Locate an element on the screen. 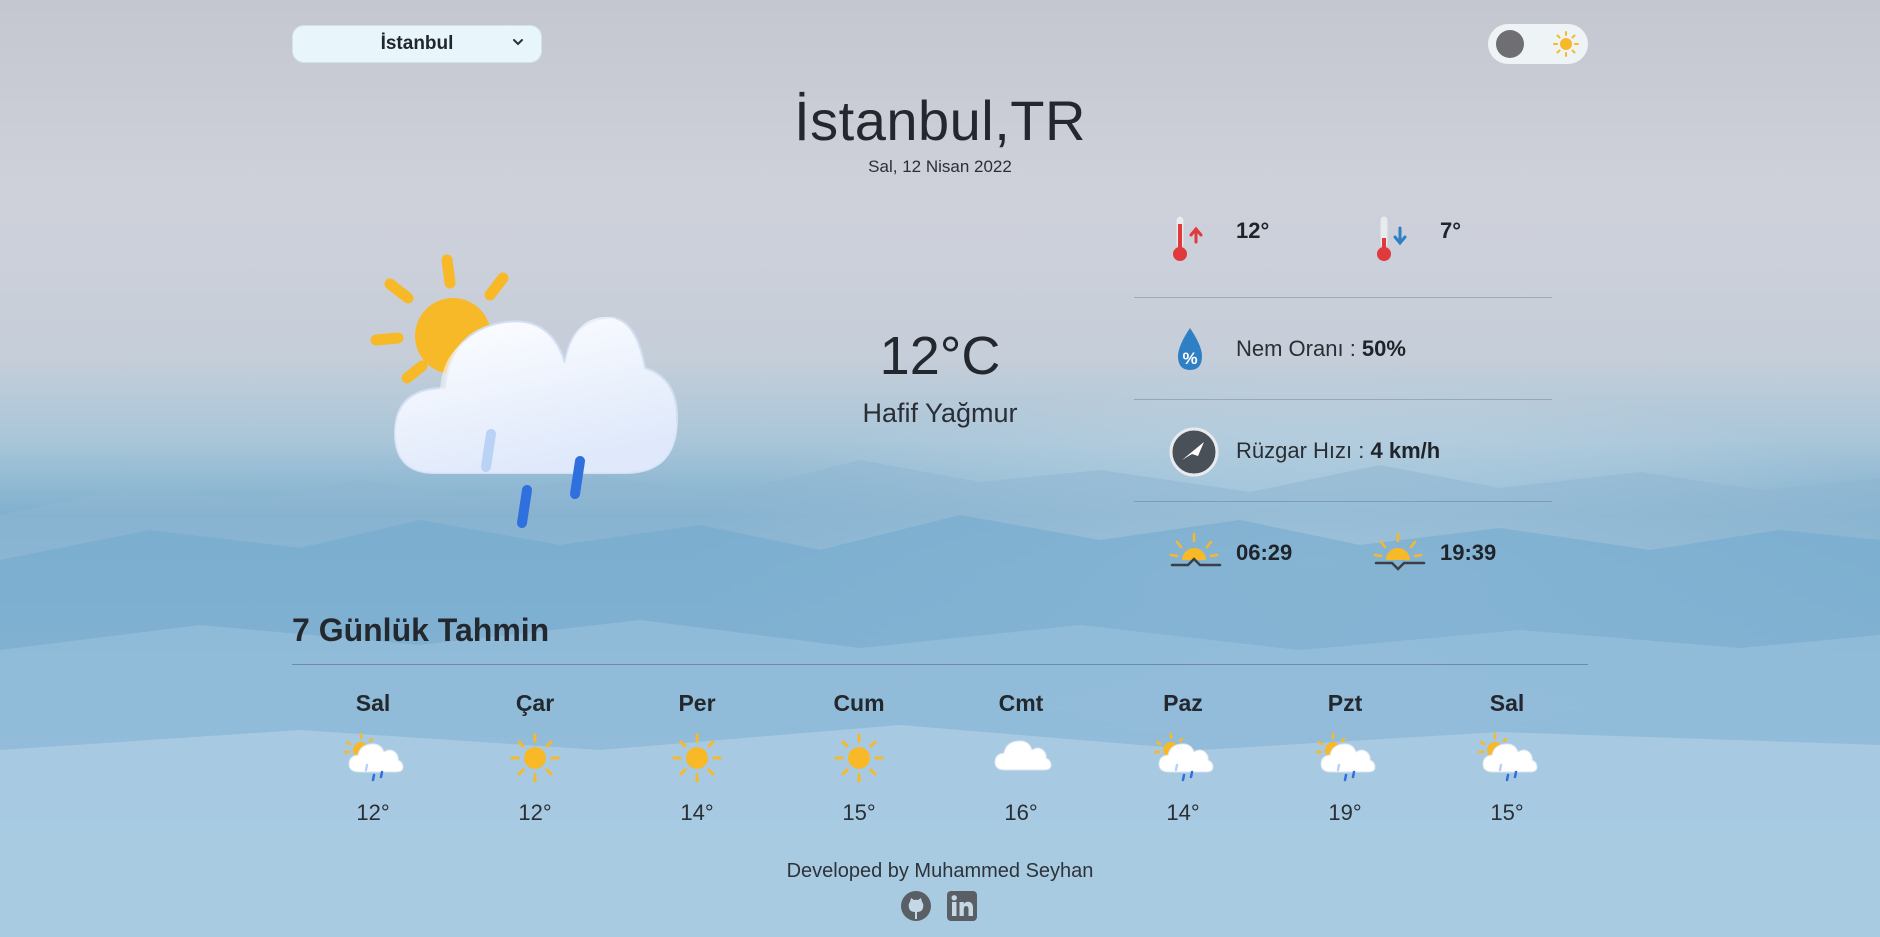 The height and width of the screenshot is (937, 1880). linkedin-icon is located at coordinates (962, 906).